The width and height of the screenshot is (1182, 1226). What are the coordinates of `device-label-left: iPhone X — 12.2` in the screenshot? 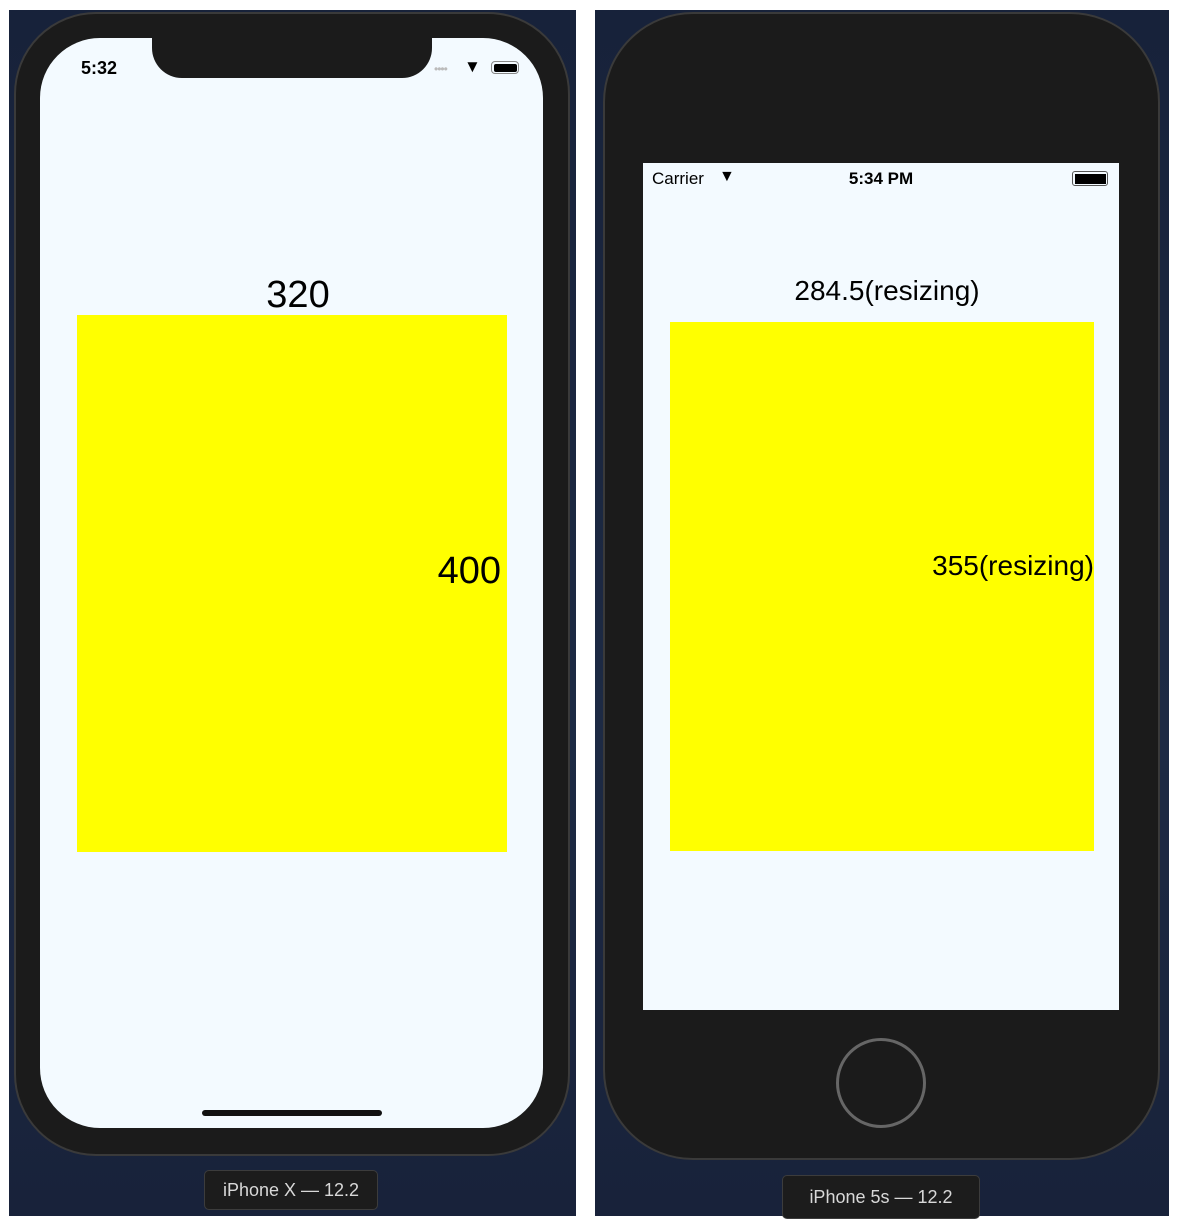 It's located at (291, 1190).